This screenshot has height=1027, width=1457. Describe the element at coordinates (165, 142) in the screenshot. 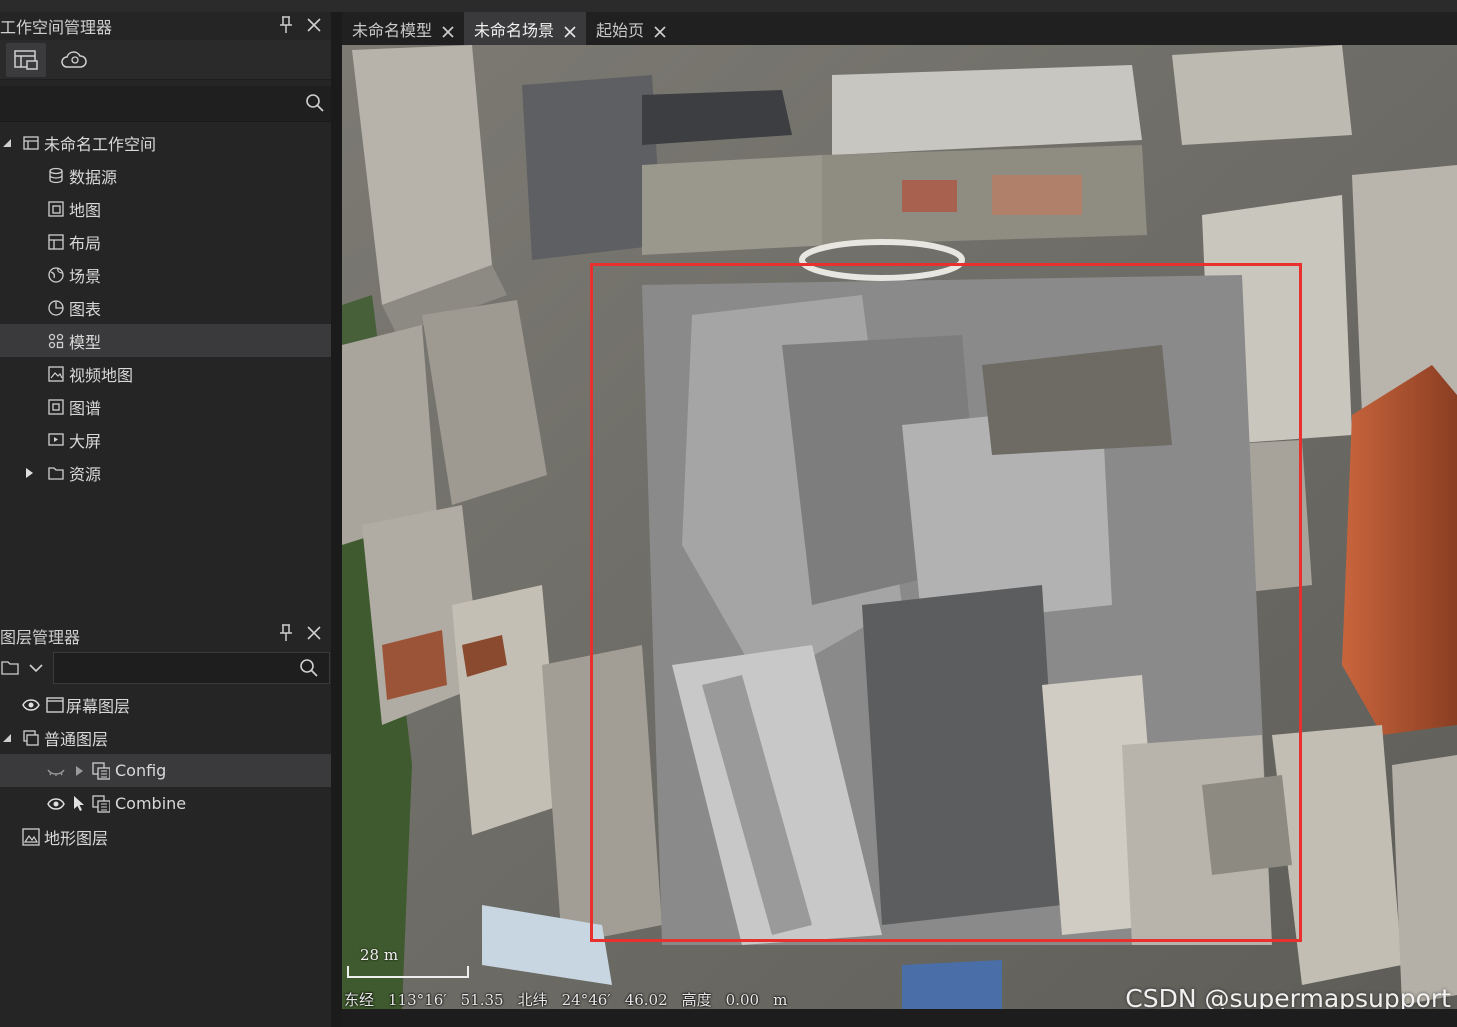

I see `tree-item-workspace: 未命名工作空间` at that location.